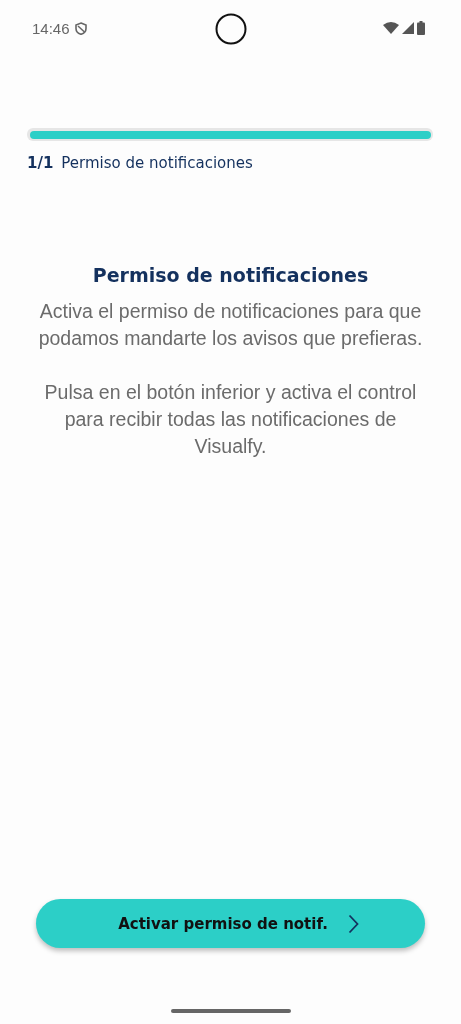 Image resolution: width=461 pixels, height=1024 pixels. What do you see at coordinates (230, 419) in the screenshot?
I see `description-text: Pulsa en el botón inferior y activa el control para recibir todas las notificaciones de Visualfy.` at bounding box center [230, 419].